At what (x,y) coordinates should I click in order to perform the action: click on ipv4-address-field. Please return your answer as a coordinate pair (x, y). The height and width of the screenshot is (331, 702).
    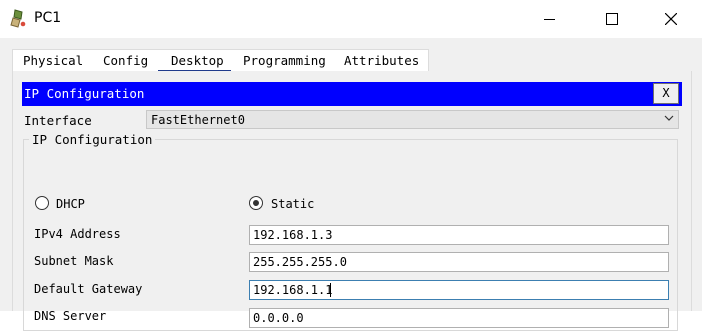
    Looking at the image, I should click on (459, 235).